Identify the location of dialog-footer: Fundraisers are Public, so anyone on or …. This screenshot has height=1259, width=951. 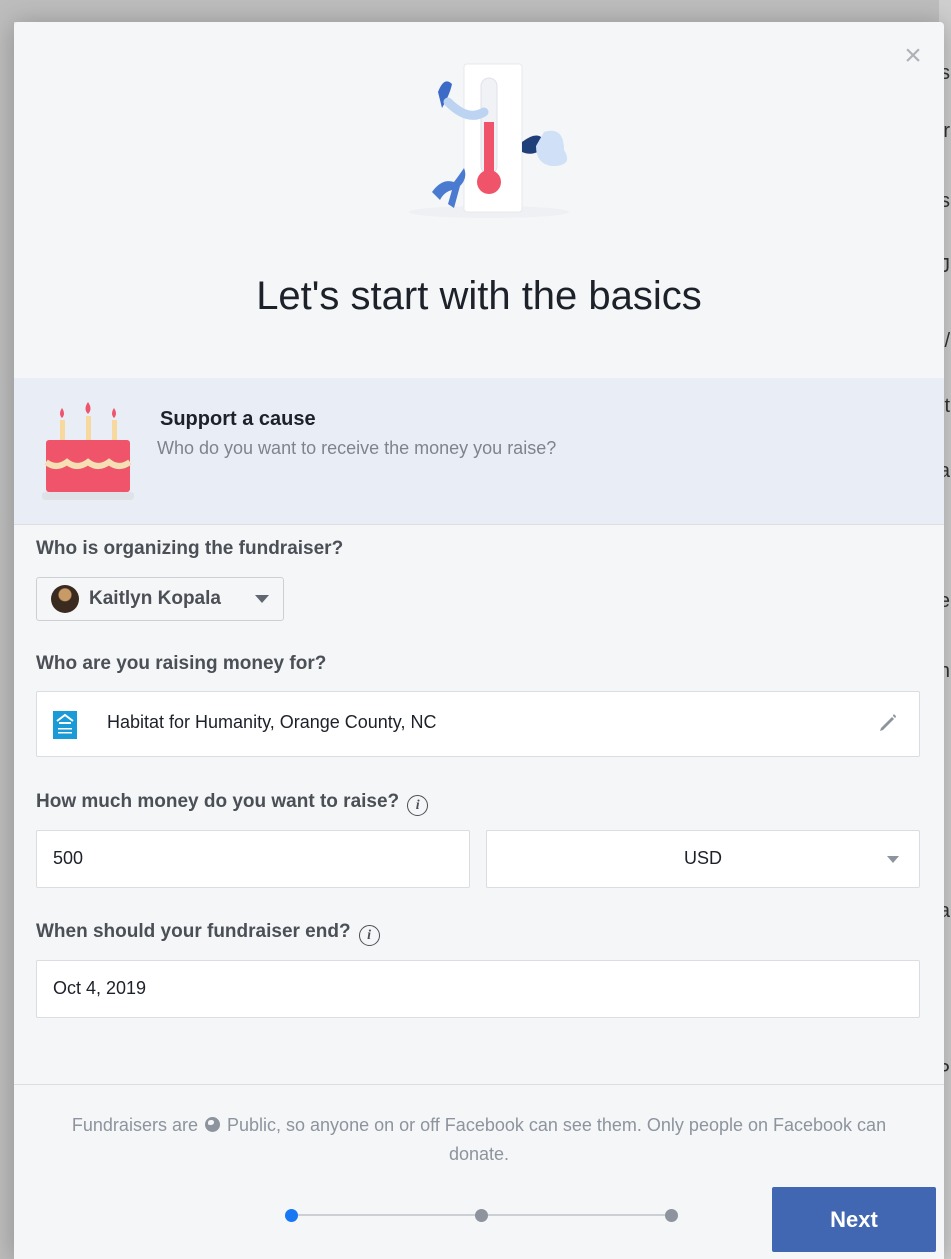
(479, 1171).